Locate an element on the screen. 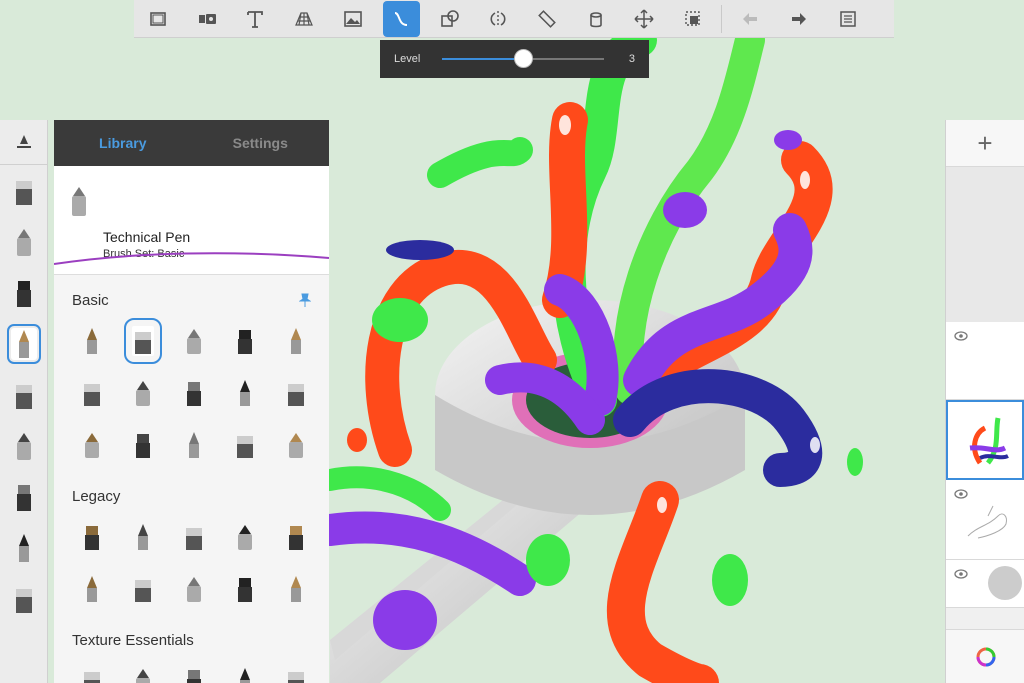 This screenshot has height=683, width=1024. toolbar-undo-button is located at coordinates (750, 19).